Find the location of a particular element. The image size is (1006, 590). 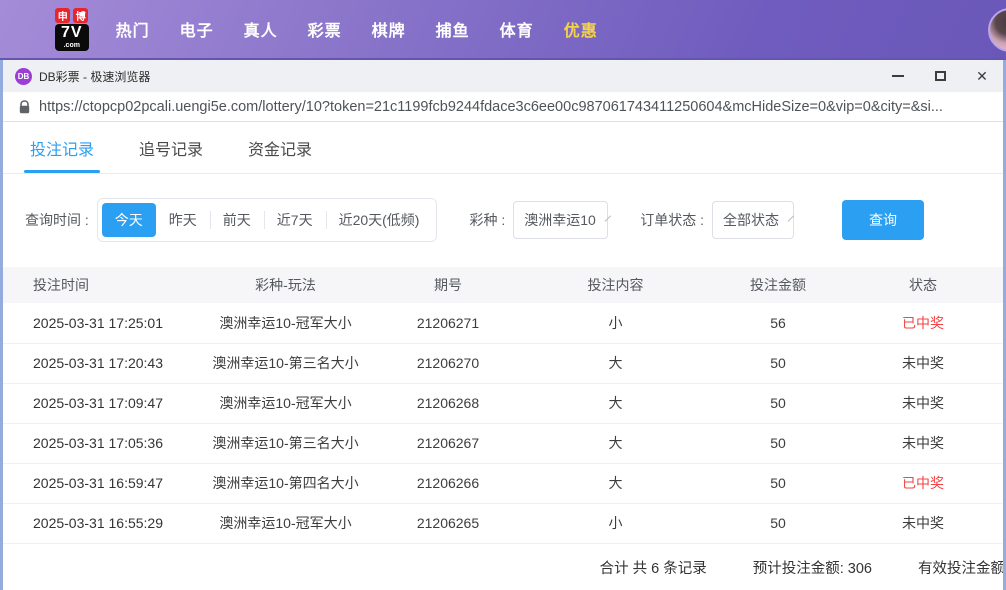

window-controls: ✕ is located at coordinates (940, 76).